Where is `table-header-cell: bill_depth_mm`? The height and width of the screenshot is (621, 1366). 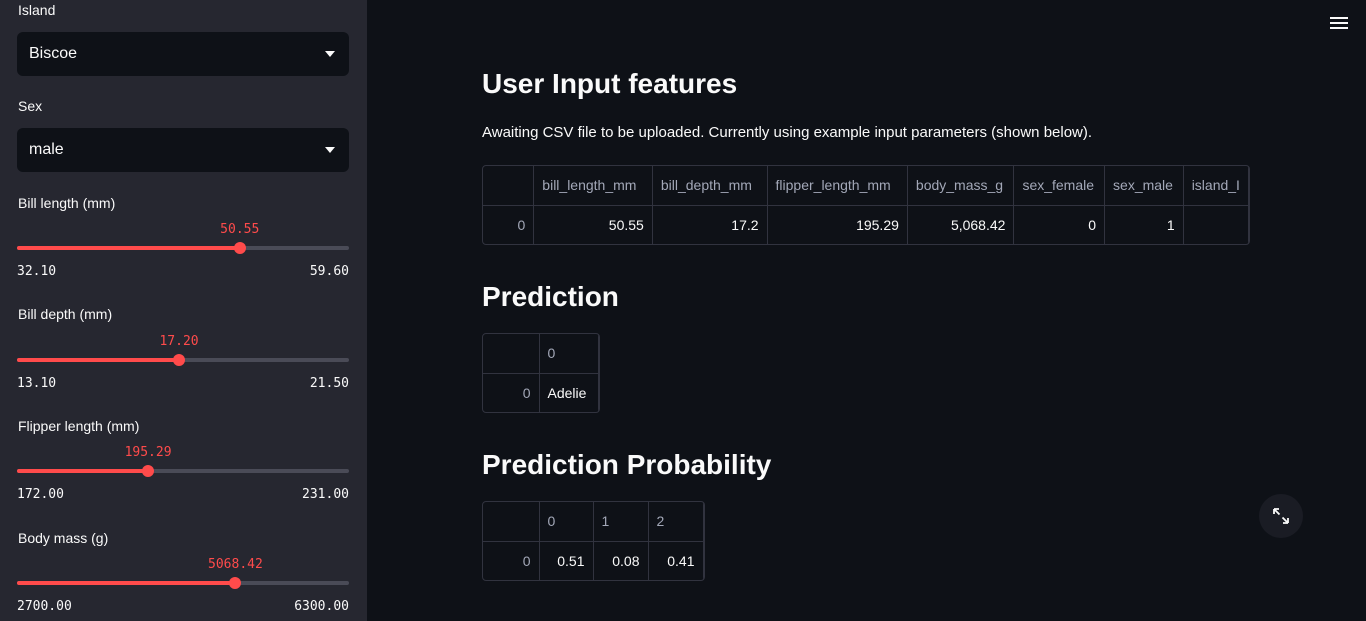 table-header-cell: bill_depth_mm is located at coordinates (710, 186).